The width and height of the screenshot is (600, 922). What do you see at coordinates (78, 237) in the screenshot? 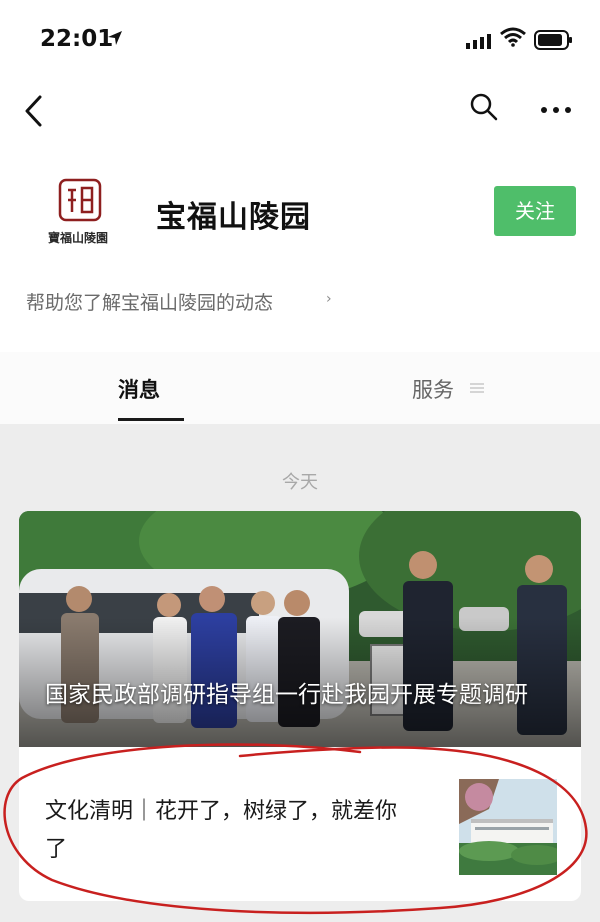
I see `svg-text: 寶福山陵園` at bounding box center [78, 237].